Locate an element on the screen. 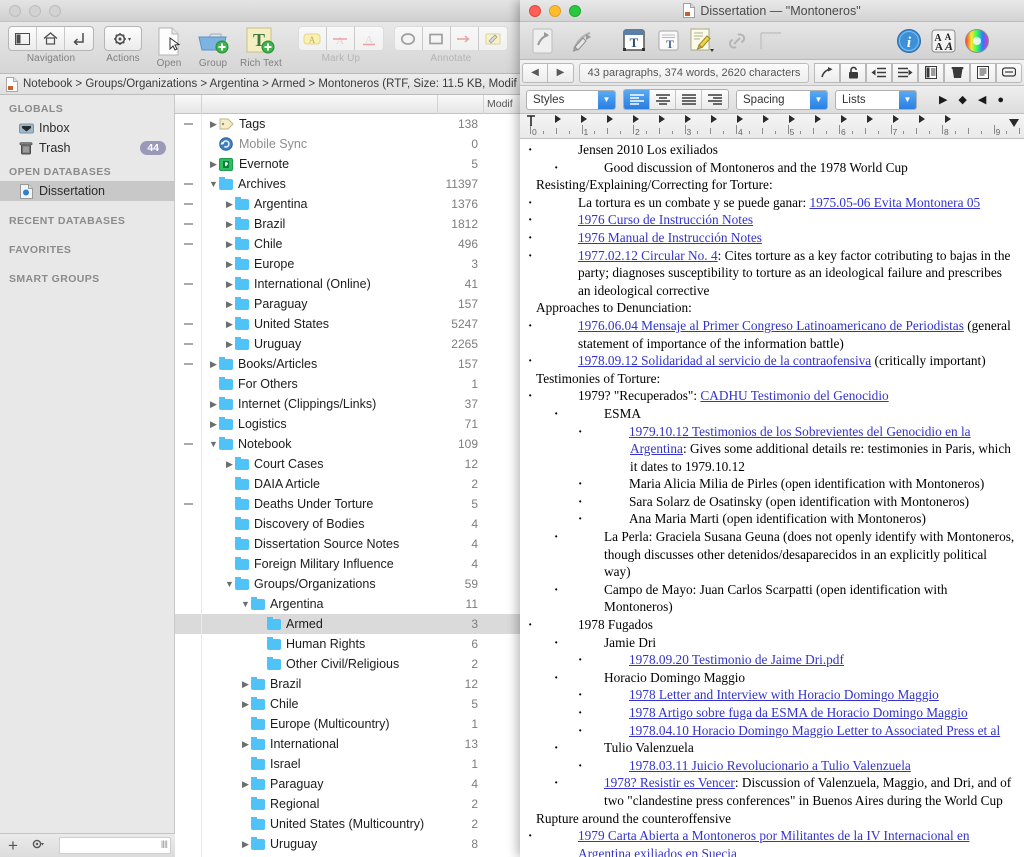  document-link: 1976 Curso de Instrucción Notes is located at coordinates (665, 219).